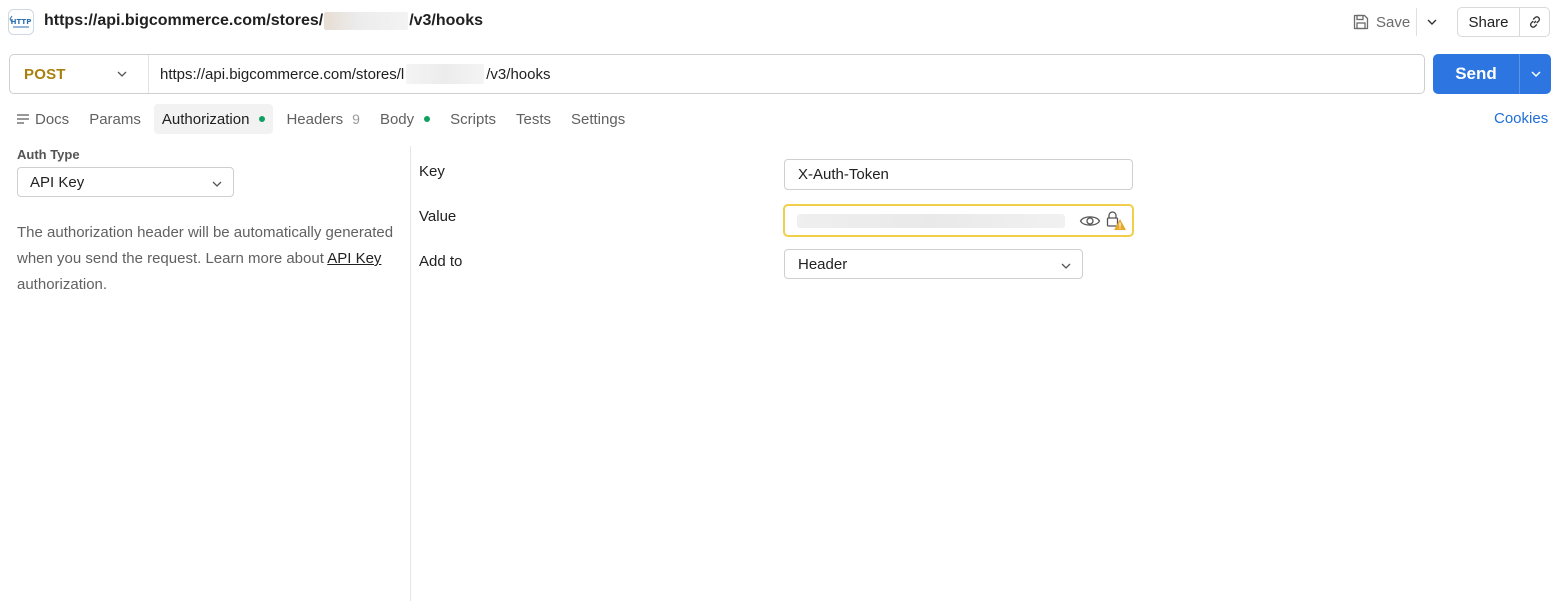 Image resolution: width=1568 pixels, height=601 pixels. I want to click on add-to-select: Header, so click(933, 264).